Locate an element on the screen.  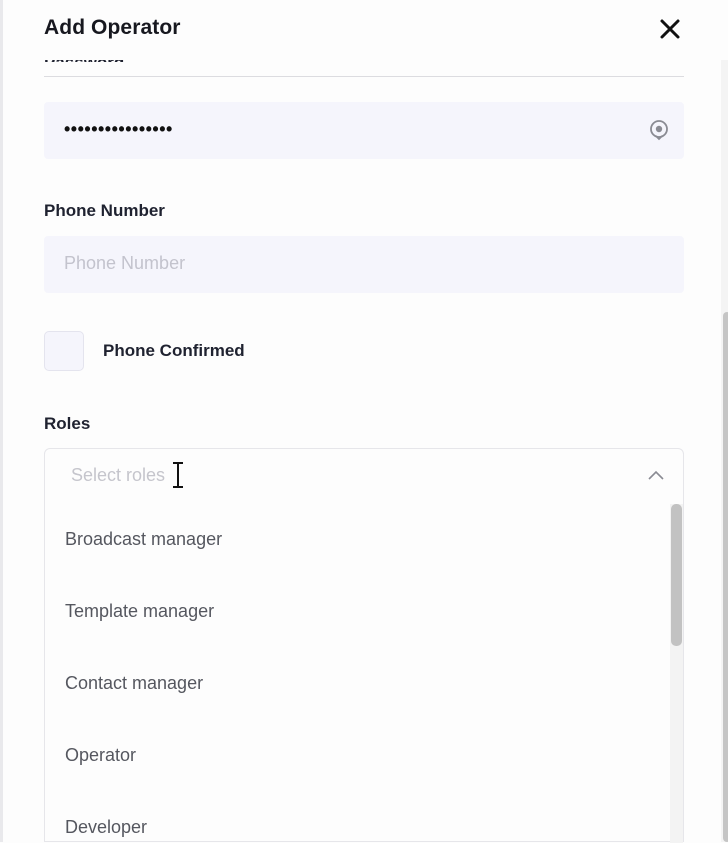
role-option-template-manager: Template manager is located at coordinates (139, 611).